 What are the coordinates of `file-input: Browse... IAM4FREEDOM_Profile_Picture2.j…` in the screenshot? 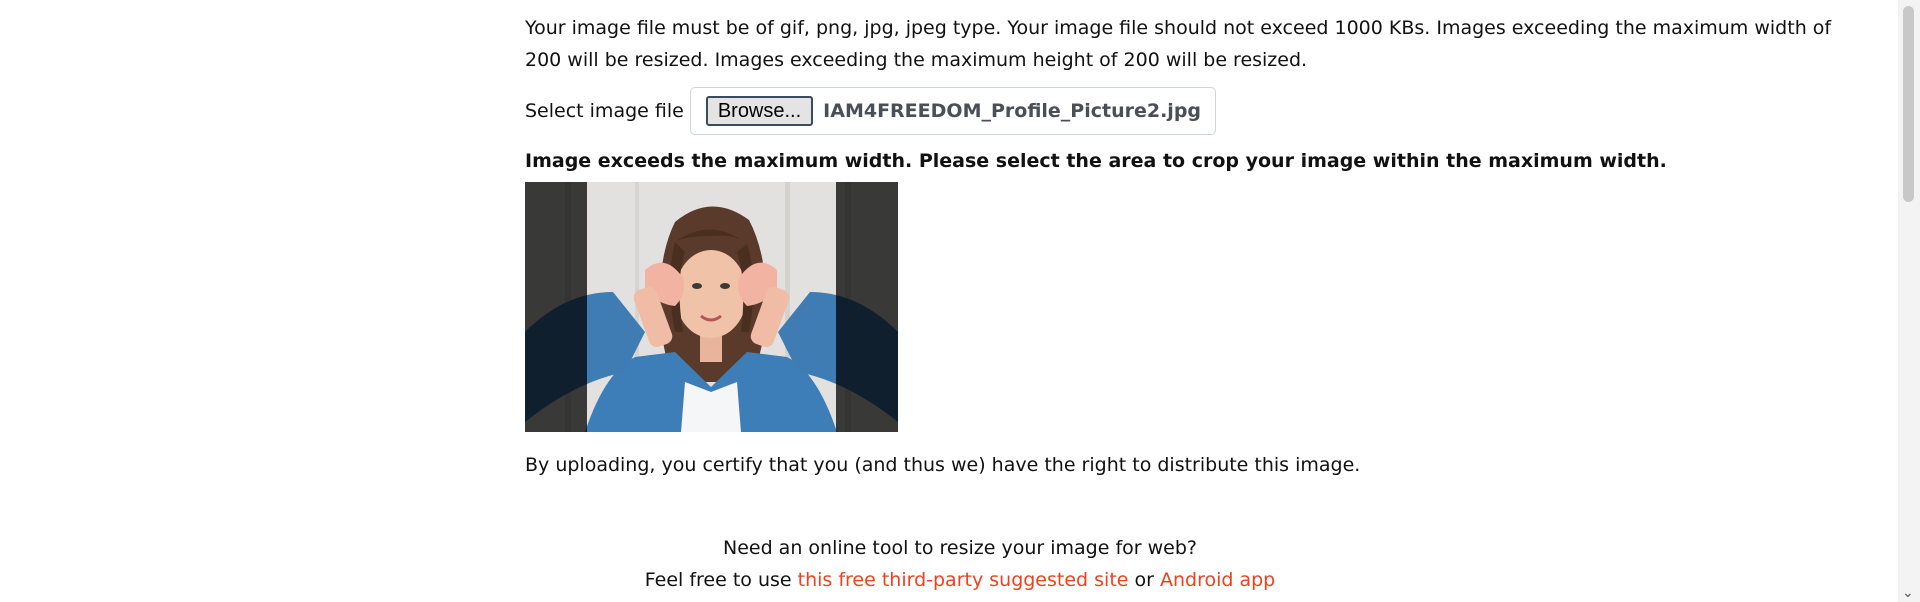 It's located at (953, 111).